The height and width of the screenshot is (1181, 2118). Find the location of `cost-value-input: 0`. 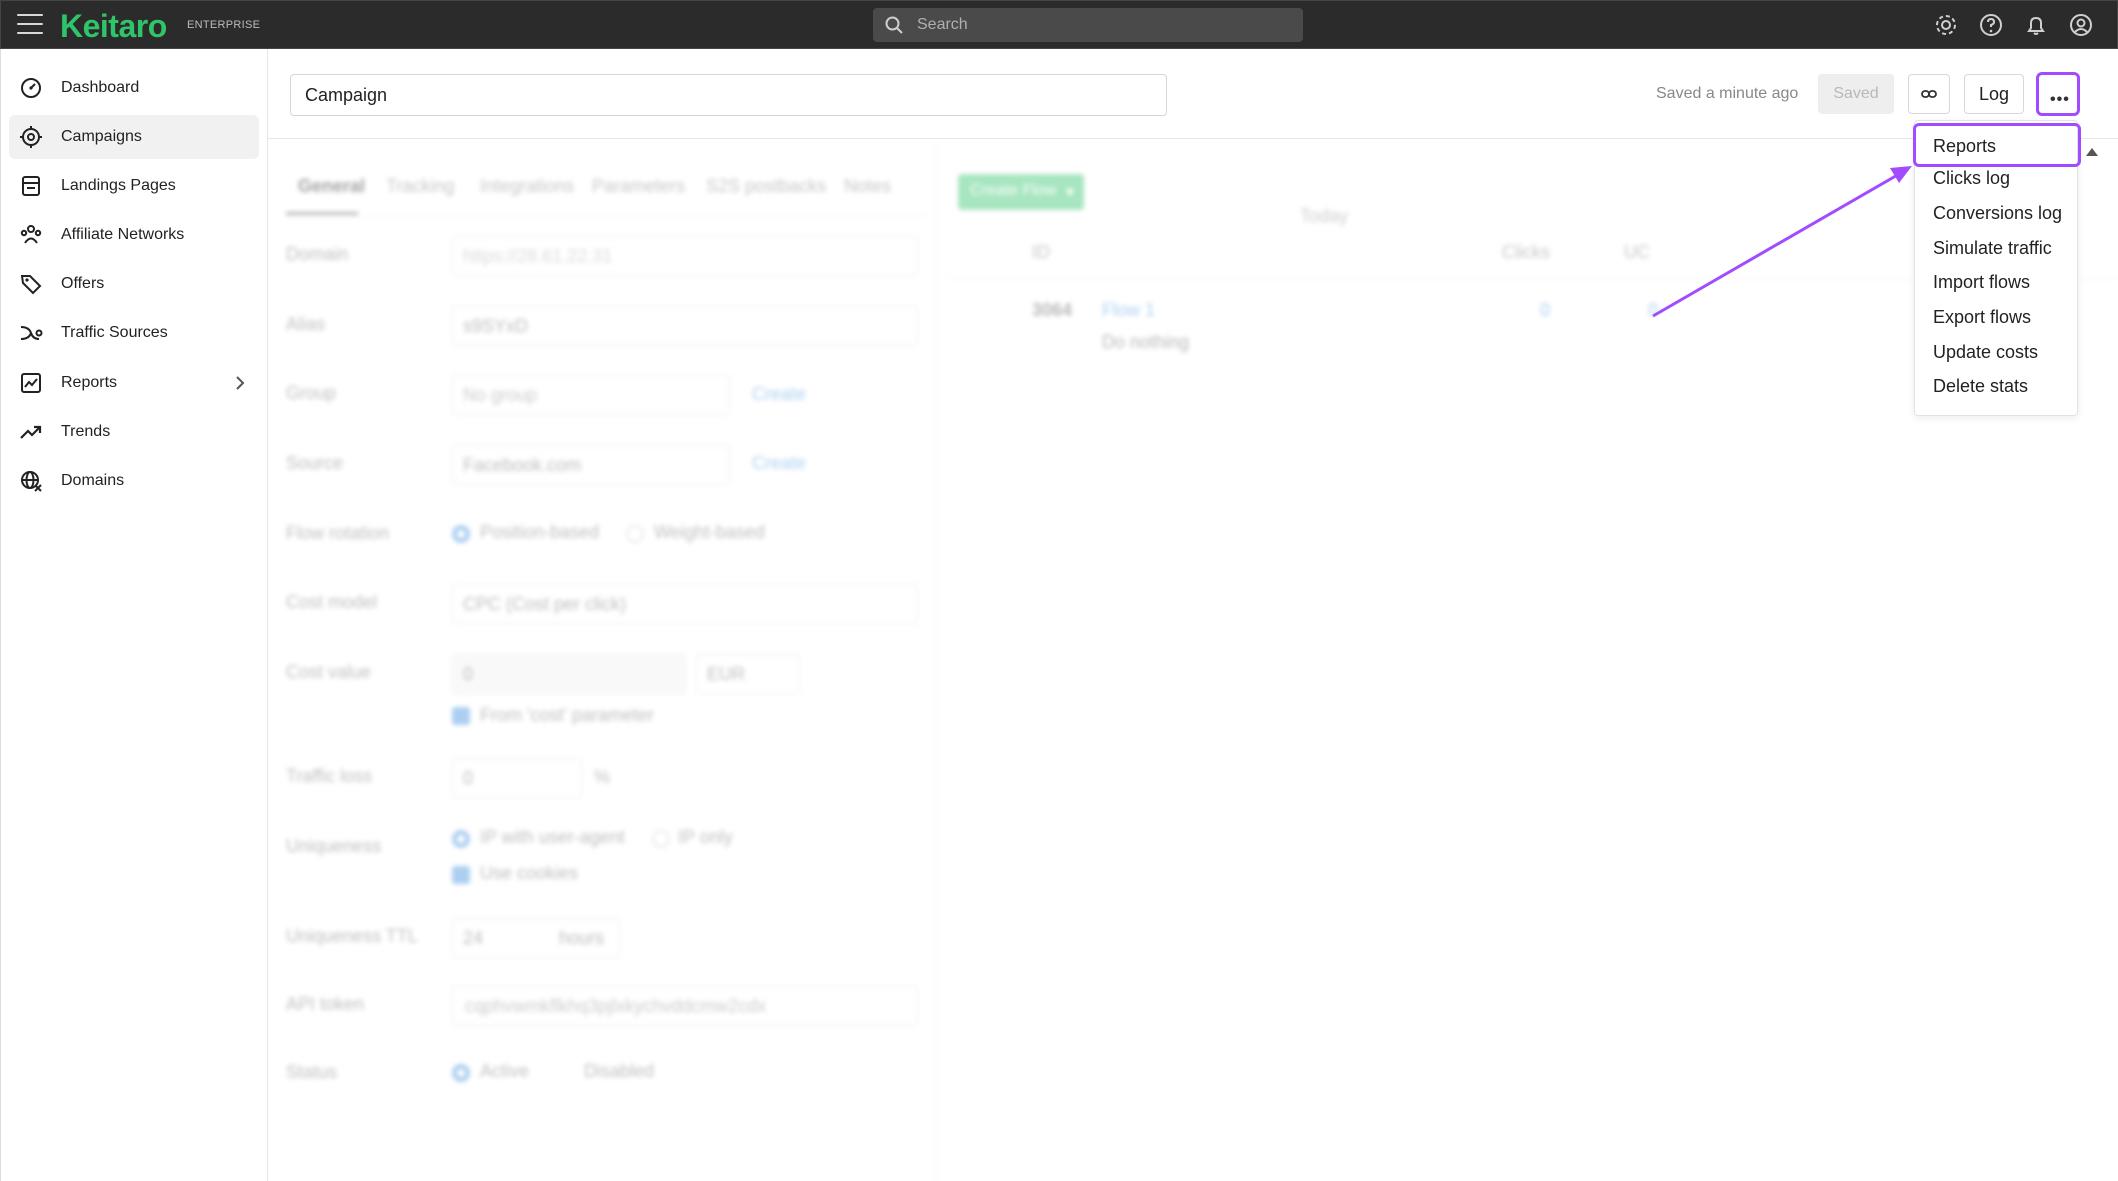

cost-value-input: 0 is located at coordinates (569, 674).